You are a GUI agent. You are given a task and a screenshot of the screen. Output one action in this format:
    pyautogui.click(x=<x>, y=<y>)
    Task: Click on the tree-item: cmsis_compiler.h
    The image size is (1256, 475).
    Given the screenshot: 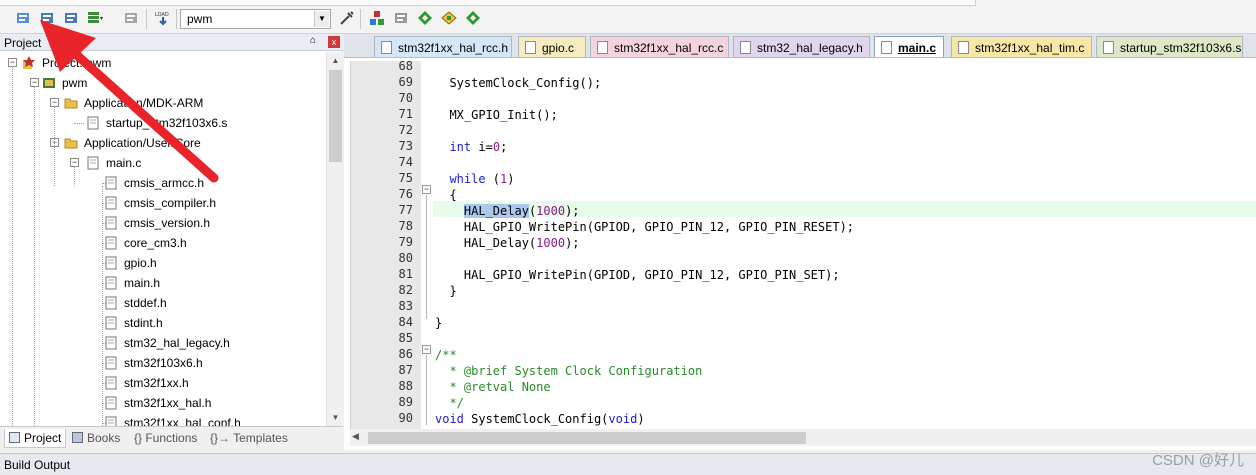 What is the action you would take?
    pyautogui.click(x=163, y=203)
    